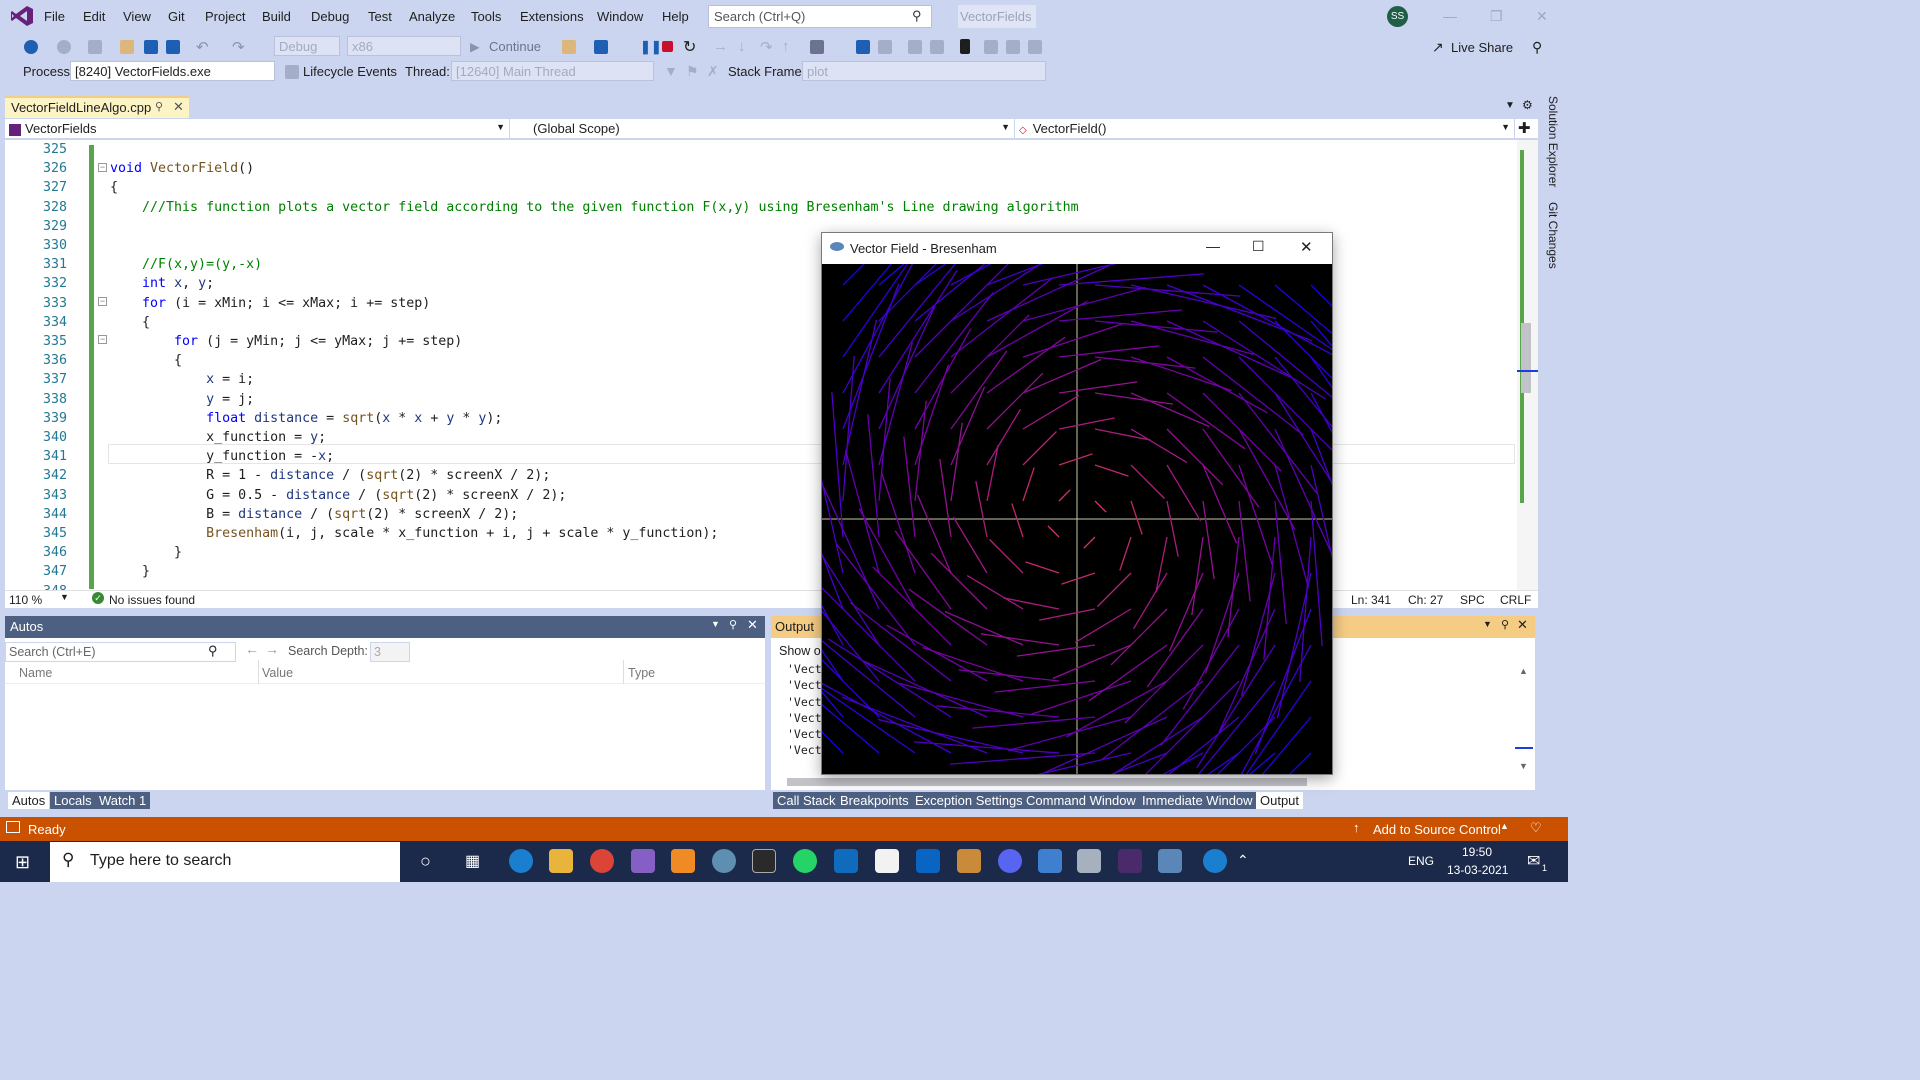  I want to click on tab-list-icon: ▼, so click(1510, 105).